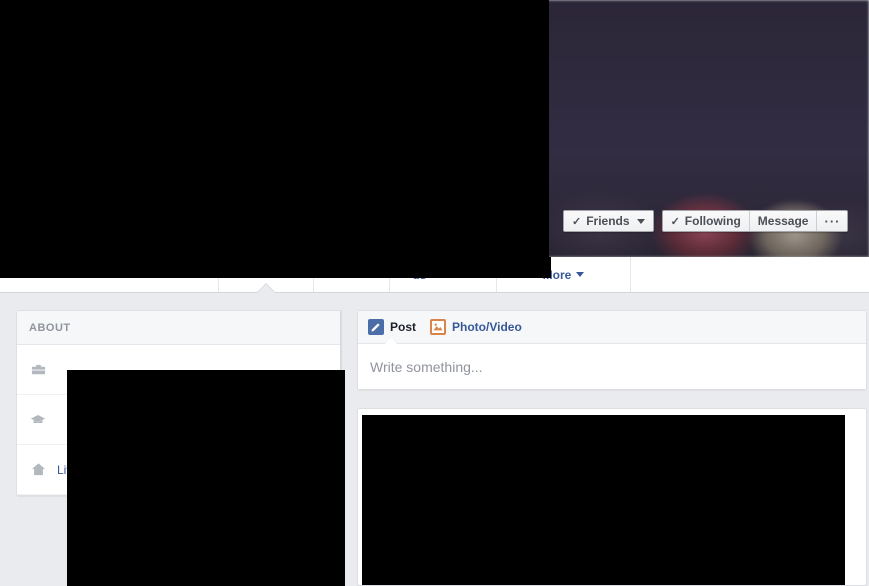  I want to click on tab-photo-video: Photo/Video, so click(476, 327).